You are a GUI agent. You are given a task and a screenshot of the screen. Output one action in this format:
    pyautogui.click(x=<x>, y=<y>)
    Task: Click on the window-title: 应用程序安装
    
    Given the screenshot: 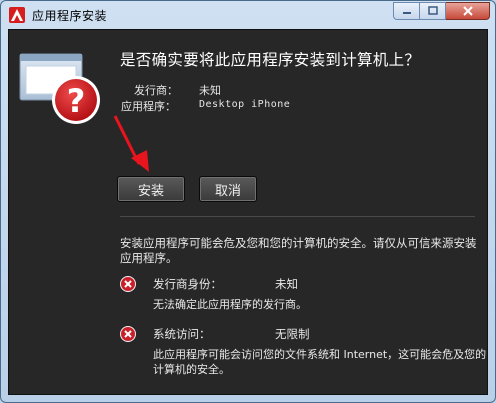 What is the action you would take?
    pyautogui.click(x=70, y=16)
    